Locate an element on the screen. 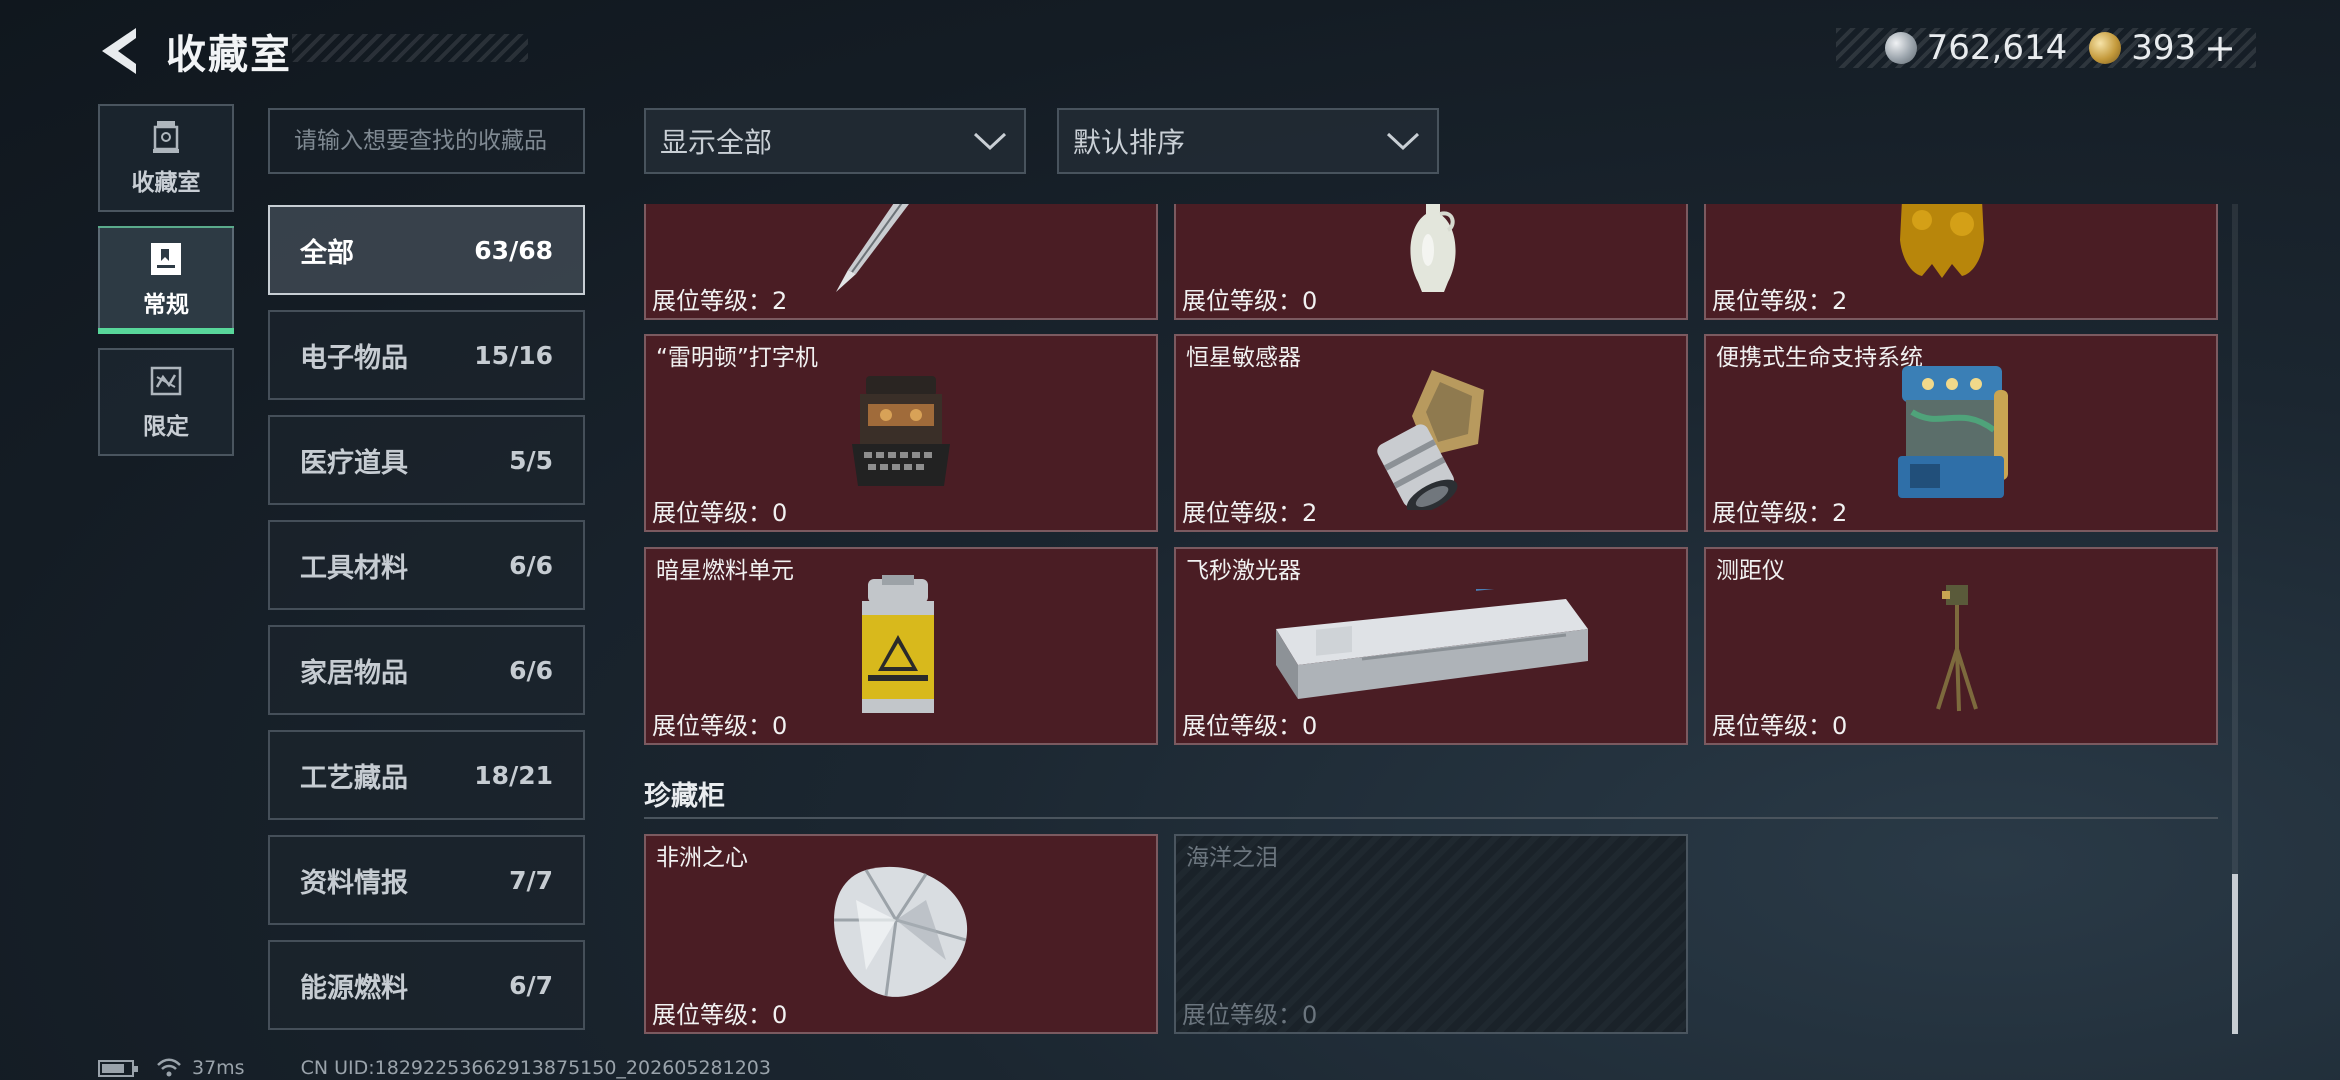  category-household: 家居物品 6/6 is located at coordinates (426, 670).